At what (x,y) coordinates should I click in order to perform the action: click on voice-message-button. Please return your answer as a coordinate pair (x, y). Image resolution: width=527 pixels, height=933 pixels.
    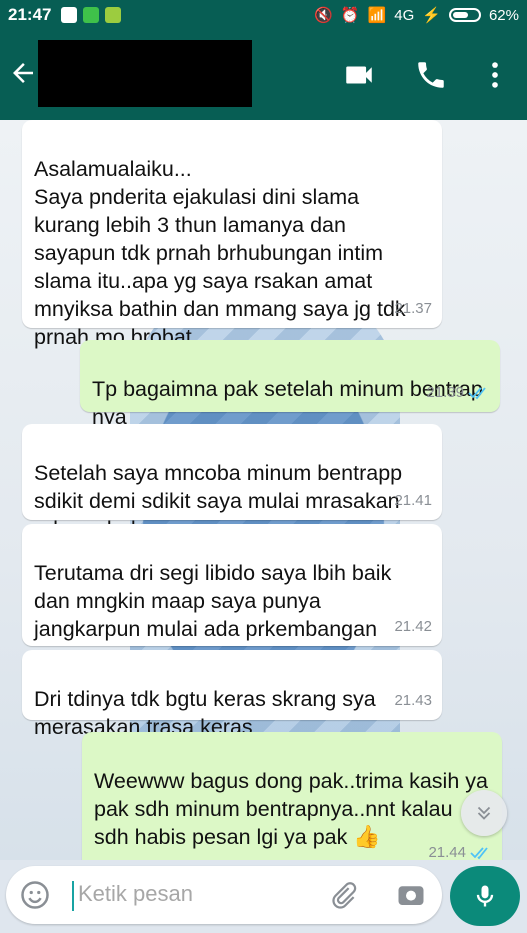
    Looking at the image, I should click on (485, 896).